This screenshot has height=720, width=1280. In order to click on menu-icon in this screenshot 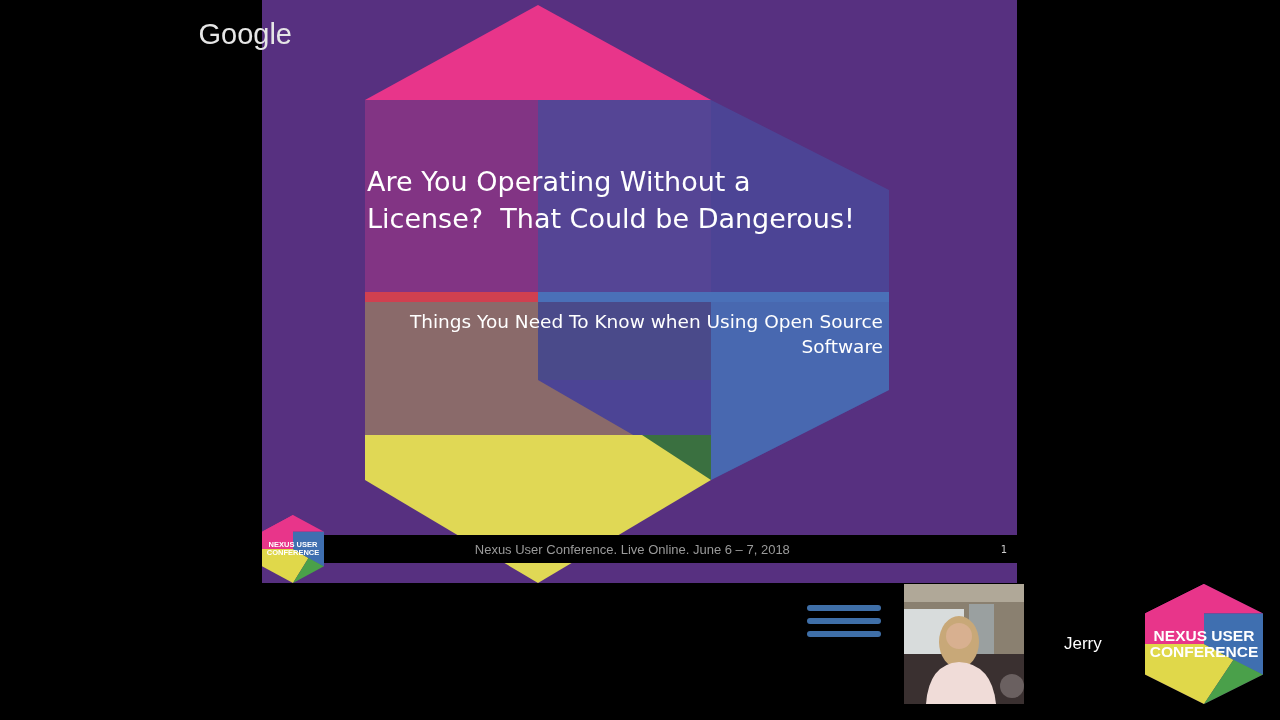, I will do `click(844, 621)`.